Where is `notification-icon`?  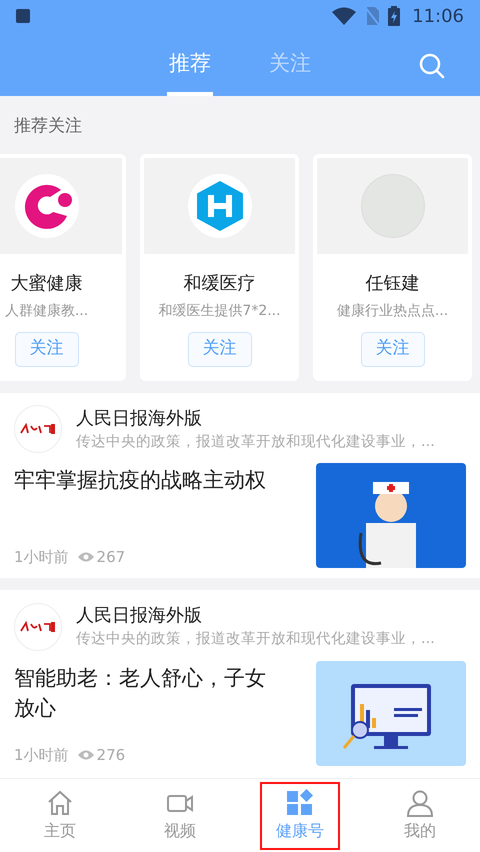
notification-icon is located at coordinates (23, 16).